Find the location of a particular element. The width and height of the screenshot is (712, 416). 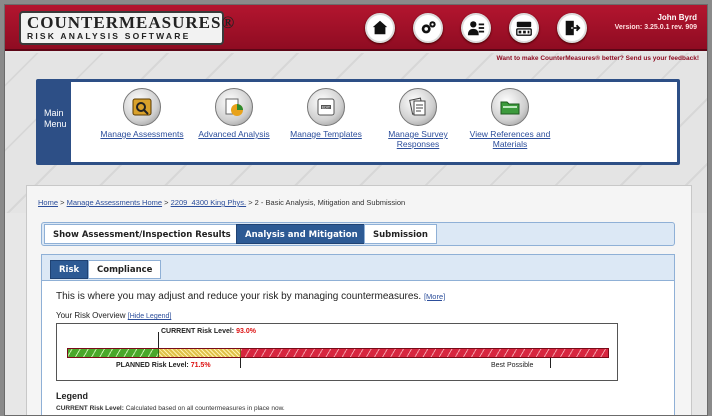

more-link: [More] is located at coordinates (434, 296).